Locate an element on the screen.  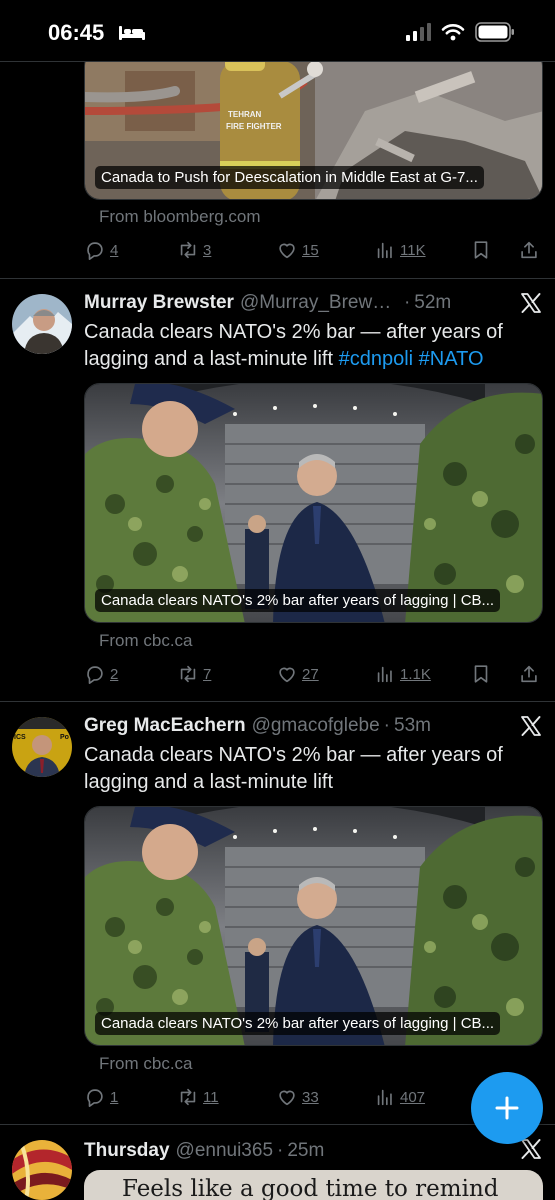
avatar: ICS Po is located at coordinates (42, 747).